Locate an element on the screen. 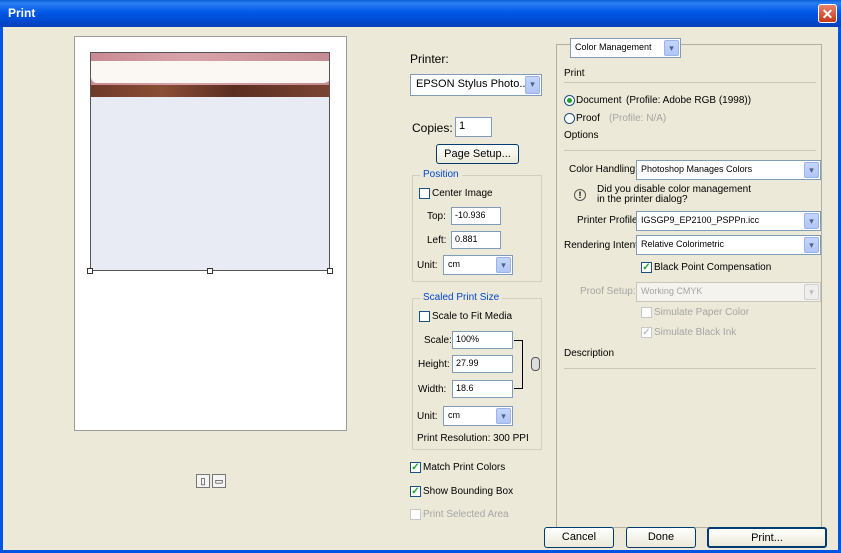  color-handling-label: Color Handling: is located at coordinates (603, 169).